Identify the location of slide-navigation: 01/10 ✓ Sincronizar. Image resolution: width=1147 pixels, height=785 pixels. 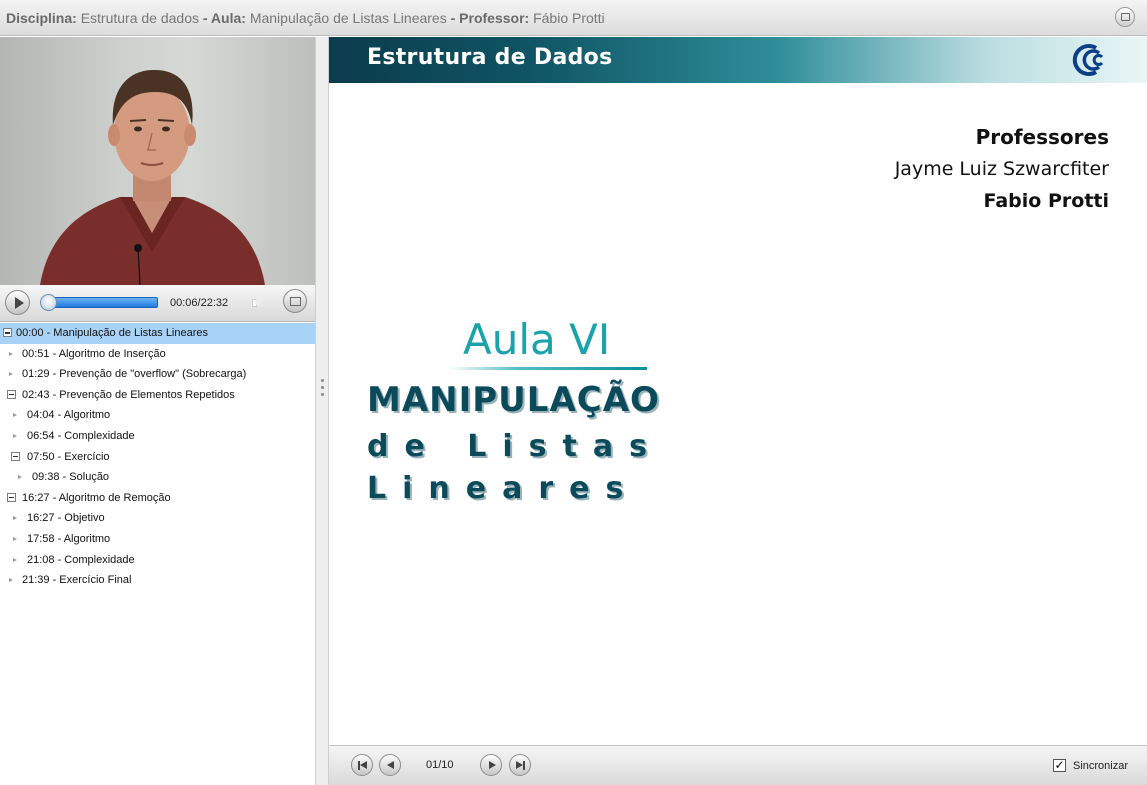
(738, 765).